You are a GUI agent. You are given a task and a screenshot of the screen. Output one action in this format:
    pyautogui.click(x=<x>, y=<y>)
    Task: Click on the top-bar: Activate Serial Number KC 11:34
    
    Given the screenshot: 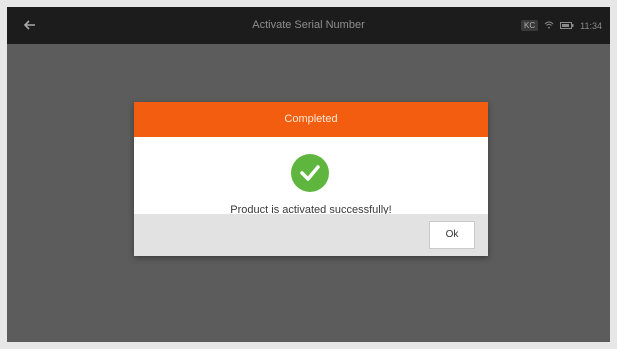 What is the action you would take?
    pyautogui.click(x=308, y=25)
    